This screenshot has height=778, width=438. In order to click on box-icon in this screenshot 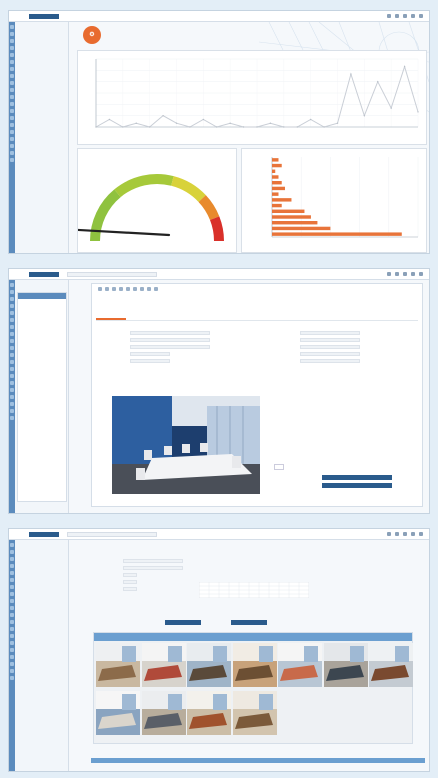, I will do `click(12, 390)`.